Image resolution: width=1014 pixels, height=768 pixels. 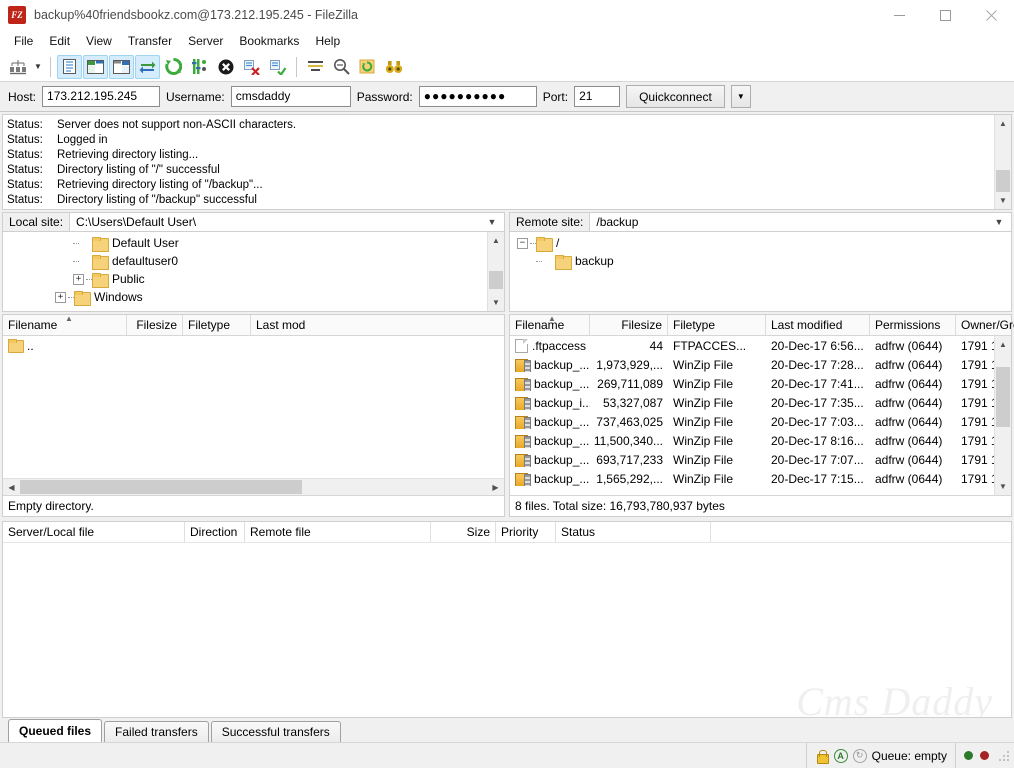 What do you see at coordinates (150, 41) in the screenshot?
I see `menu-transfer: Transfer` at bounding box center [150, 41].